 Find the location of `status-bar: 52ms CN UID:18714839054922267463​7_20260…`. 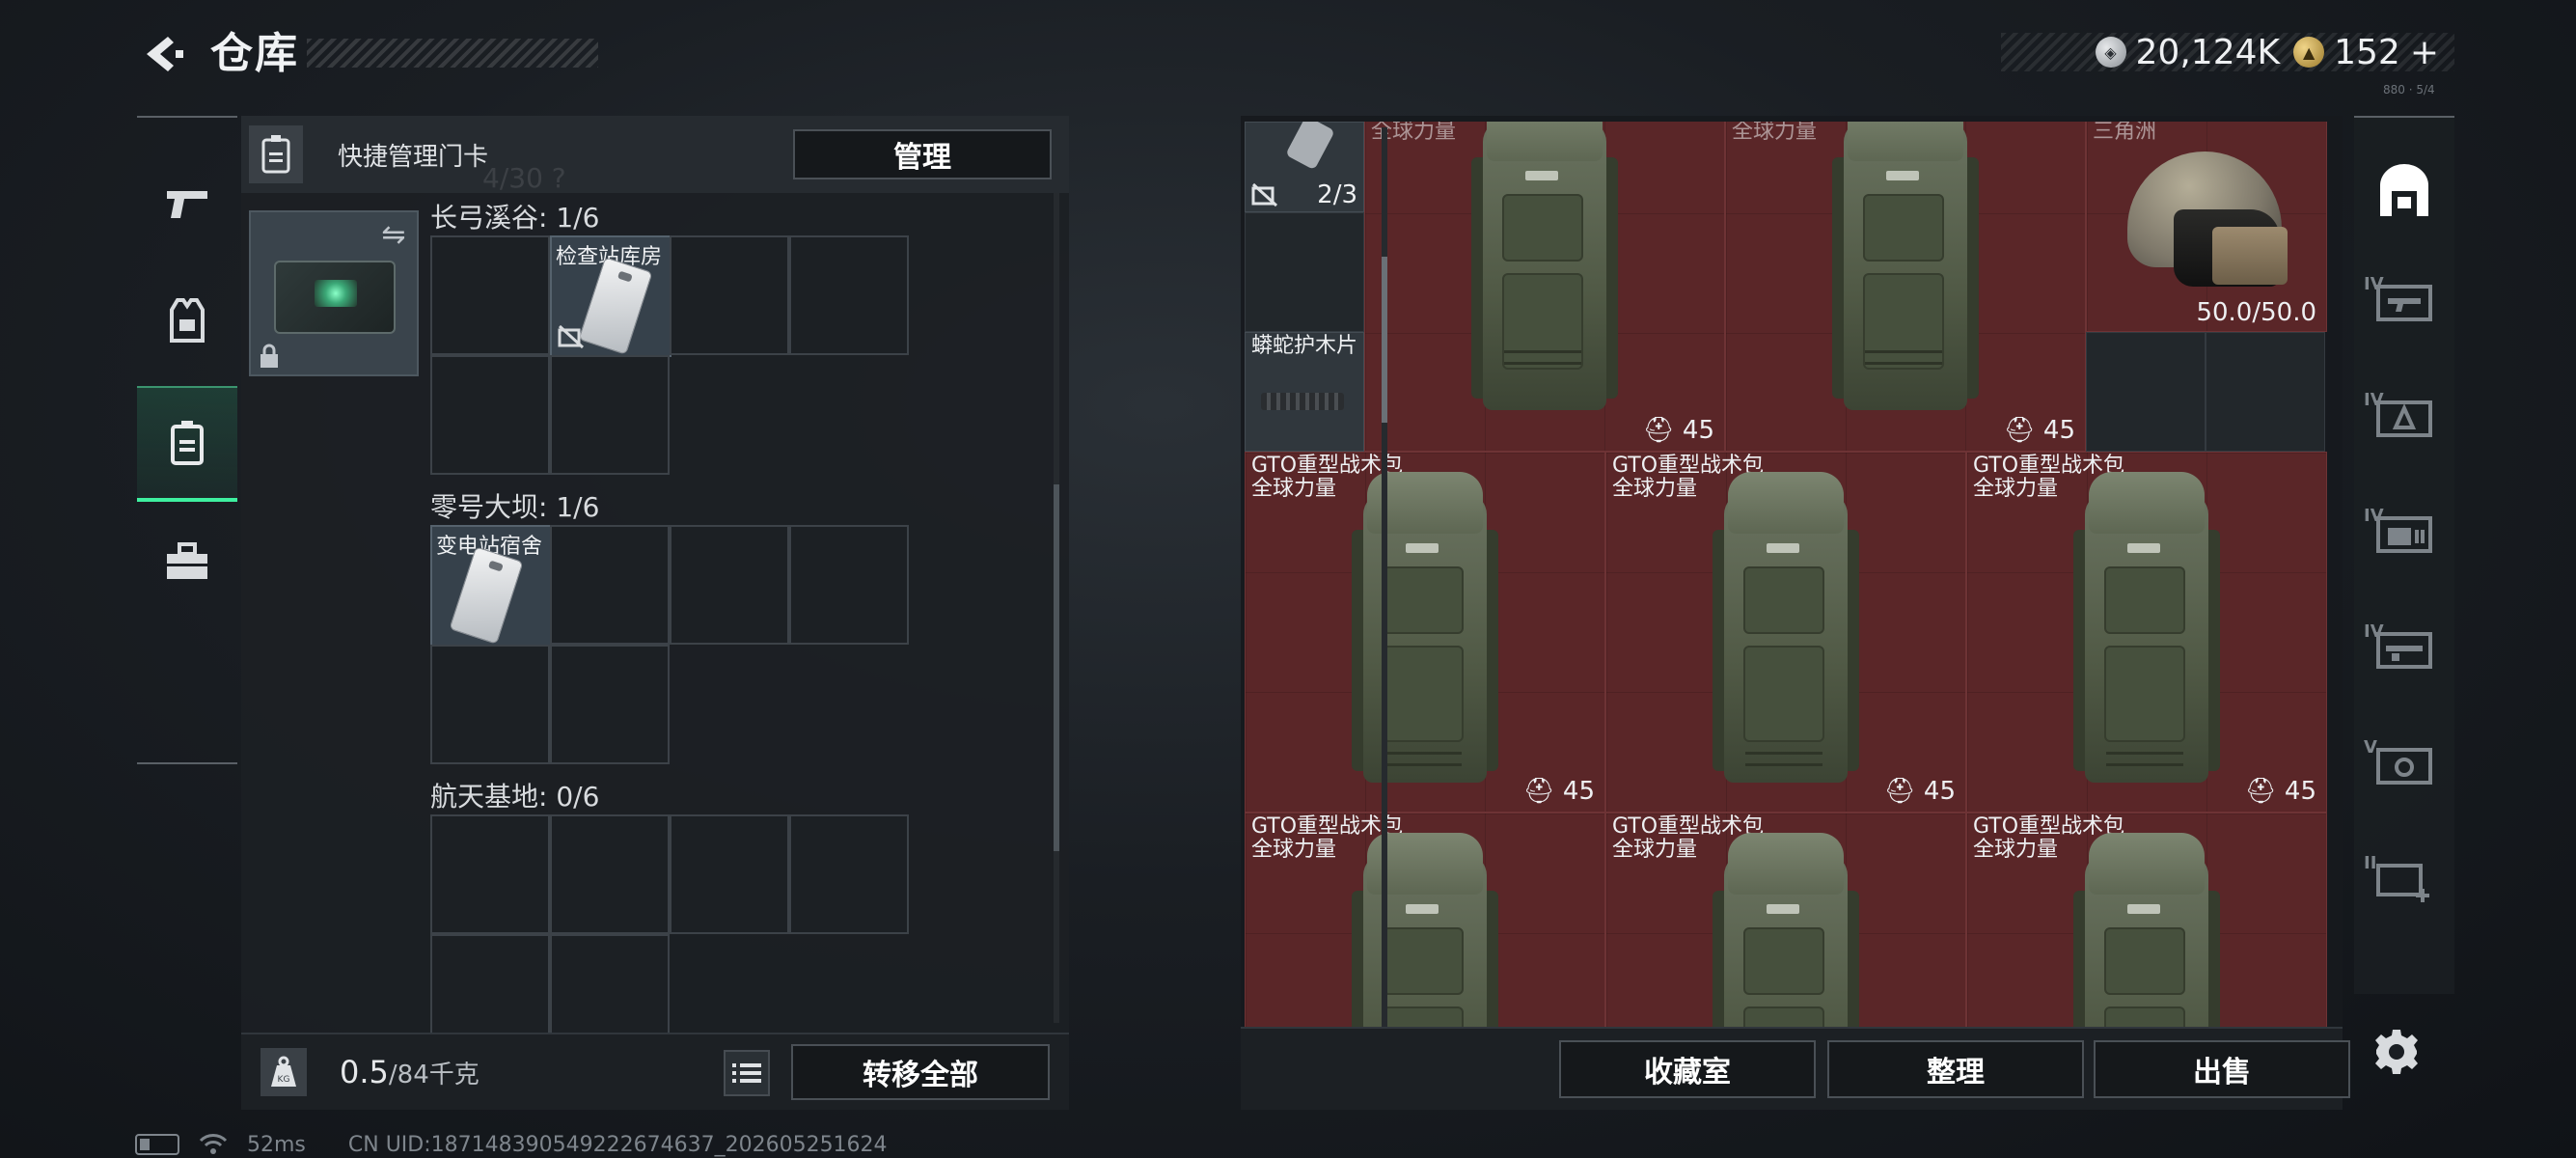

status-bar: 52ms CN UID:18714839054922267463​7_20260… is located at coordinates (511, 1144).